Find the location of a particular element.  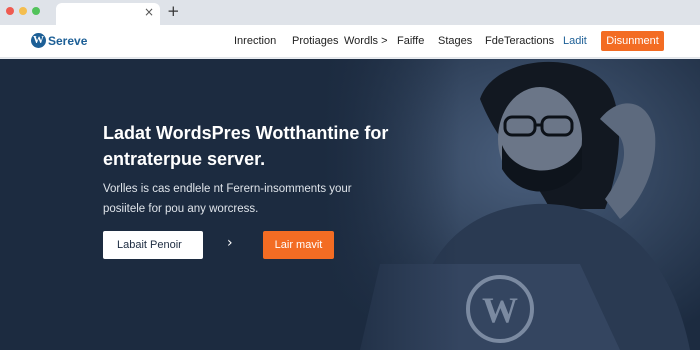

browser-chrome: × + is located at coordinates (350, 12).